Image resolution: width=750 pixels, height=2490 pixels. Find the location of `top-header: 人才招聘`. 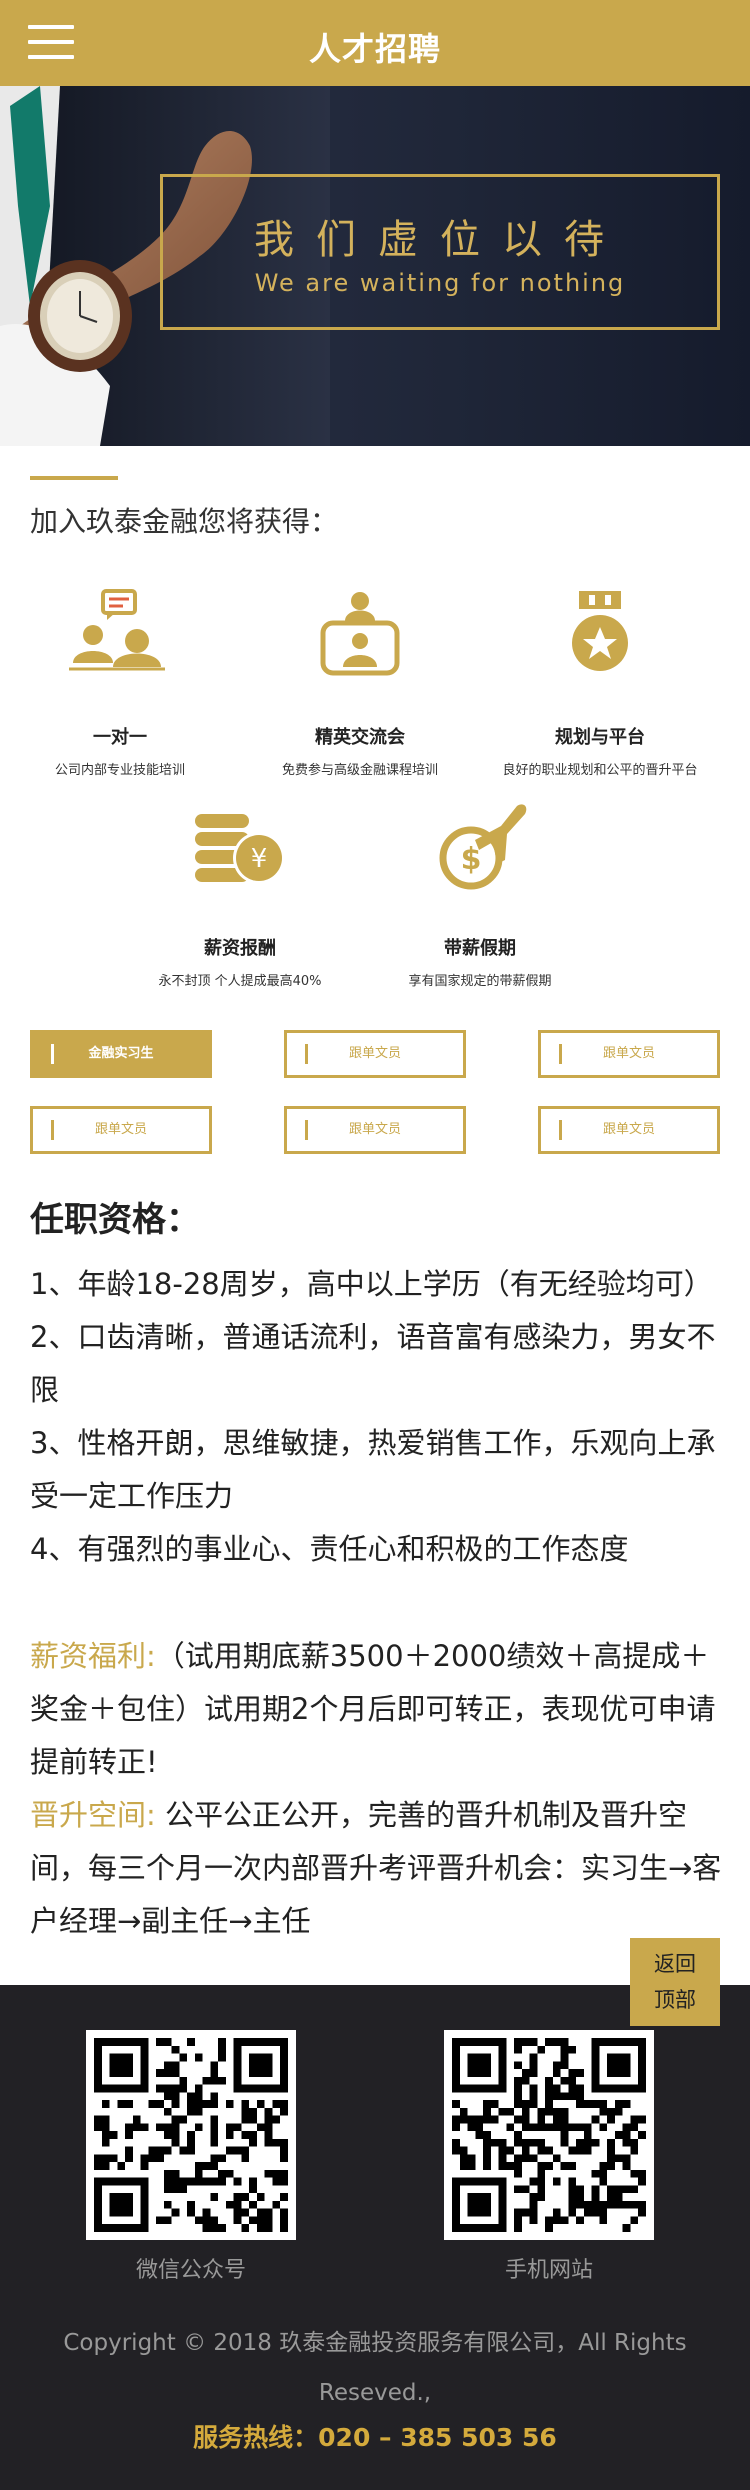

top-header: 人才招聘 is located at coordinates (375, 43).